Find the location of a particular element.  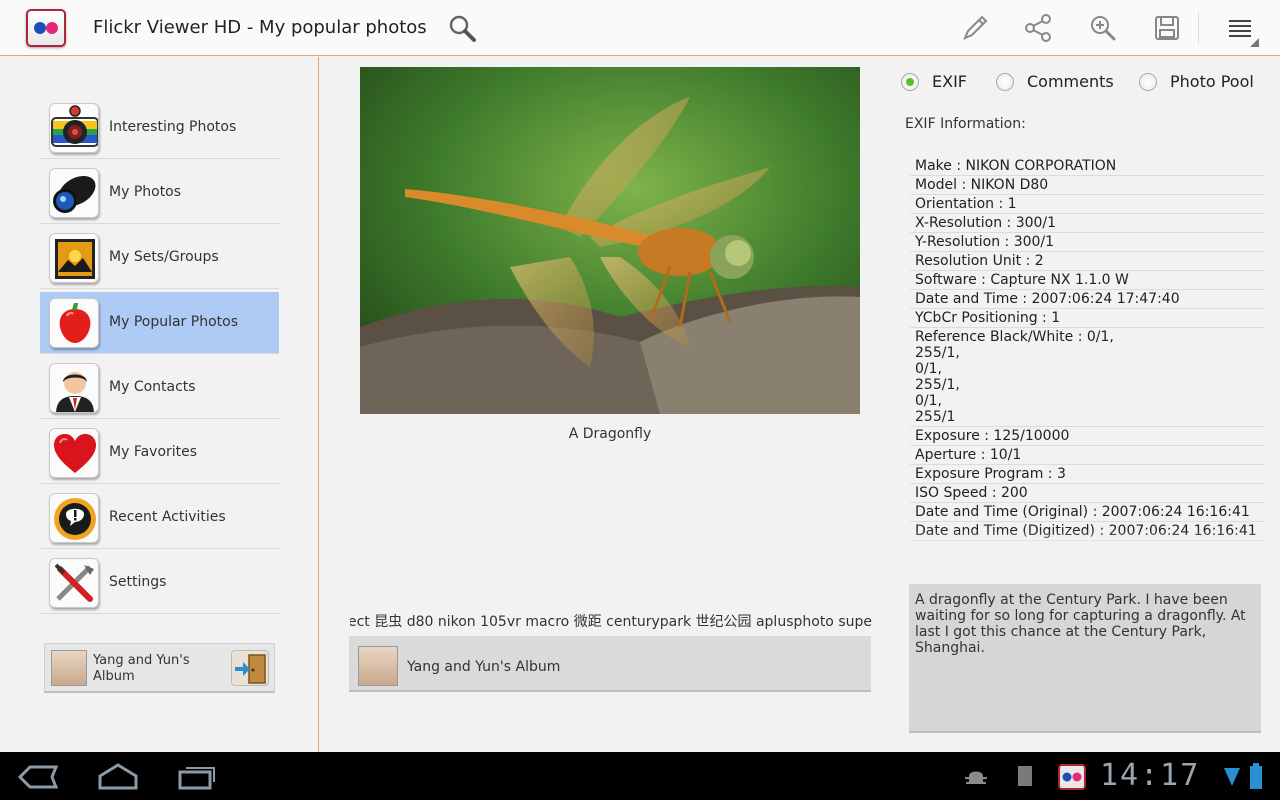

info-tabs: EXIF Comments Photo Pool is located at coordinates (1085, 82).